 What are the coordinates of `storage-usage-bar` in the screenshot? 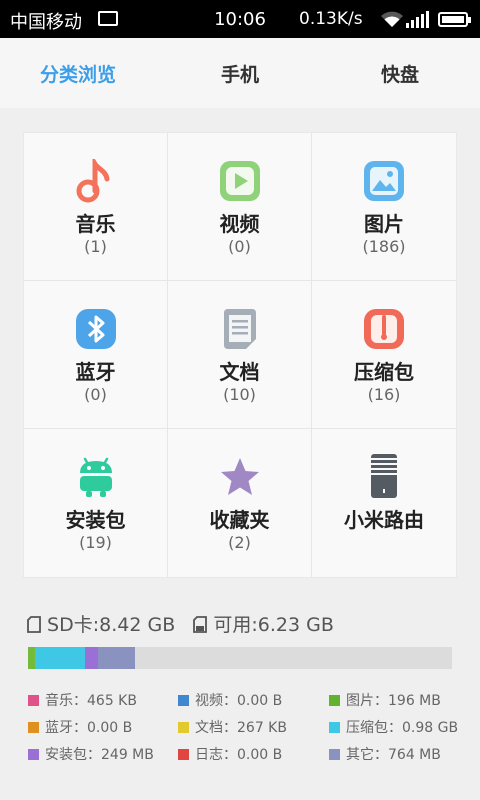 It's located at (240, 658).